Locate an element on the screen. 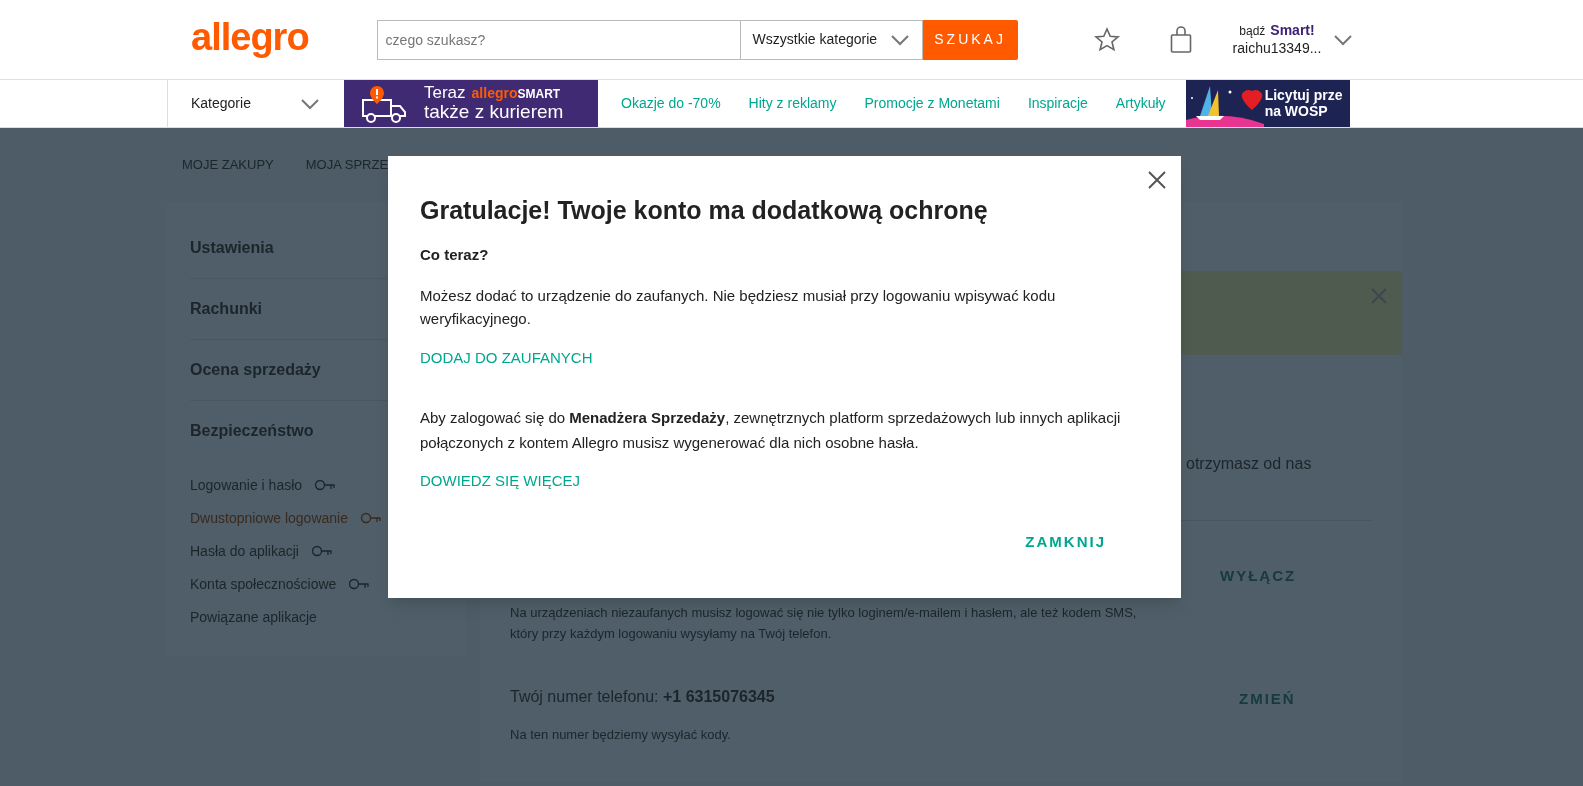 Image resolution: width=1583 pixels, height=786 pixels. sidebar-item: Hasła do aplikacji is located at coordinates (244, 551).